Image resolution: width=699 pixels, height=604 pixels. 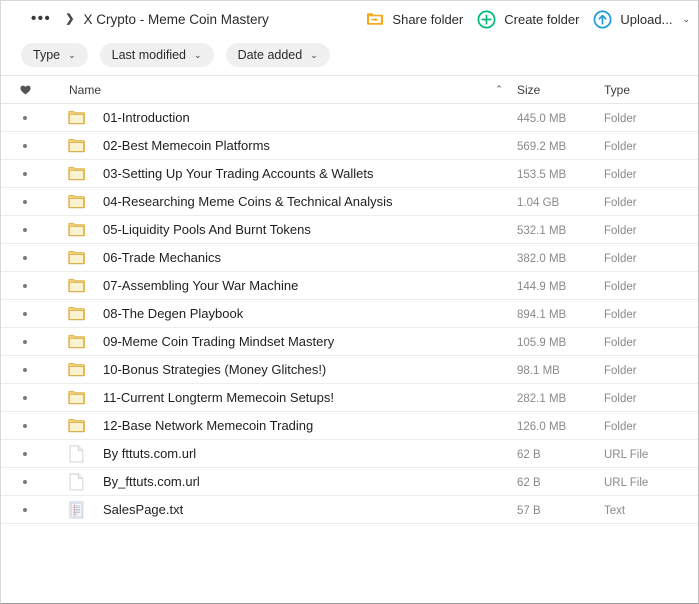 I want to click on row-name-cell: SalesPage.txt, so click(x=267, y=510).